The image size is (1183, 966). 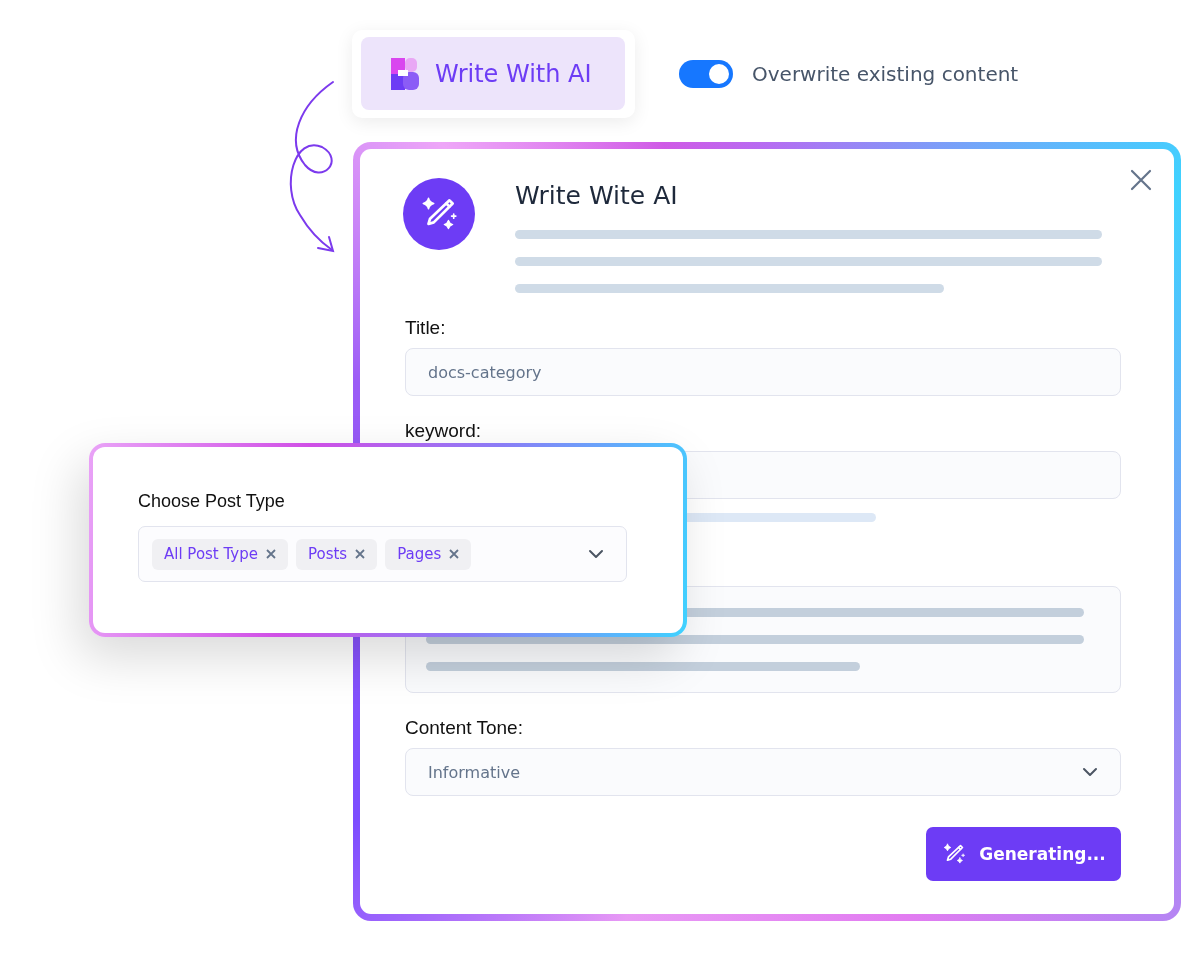 What do you see at coordinates (428, 554) in the screenshot?
I see `post-type-chip: Pages` at bounding box center [428, 554].